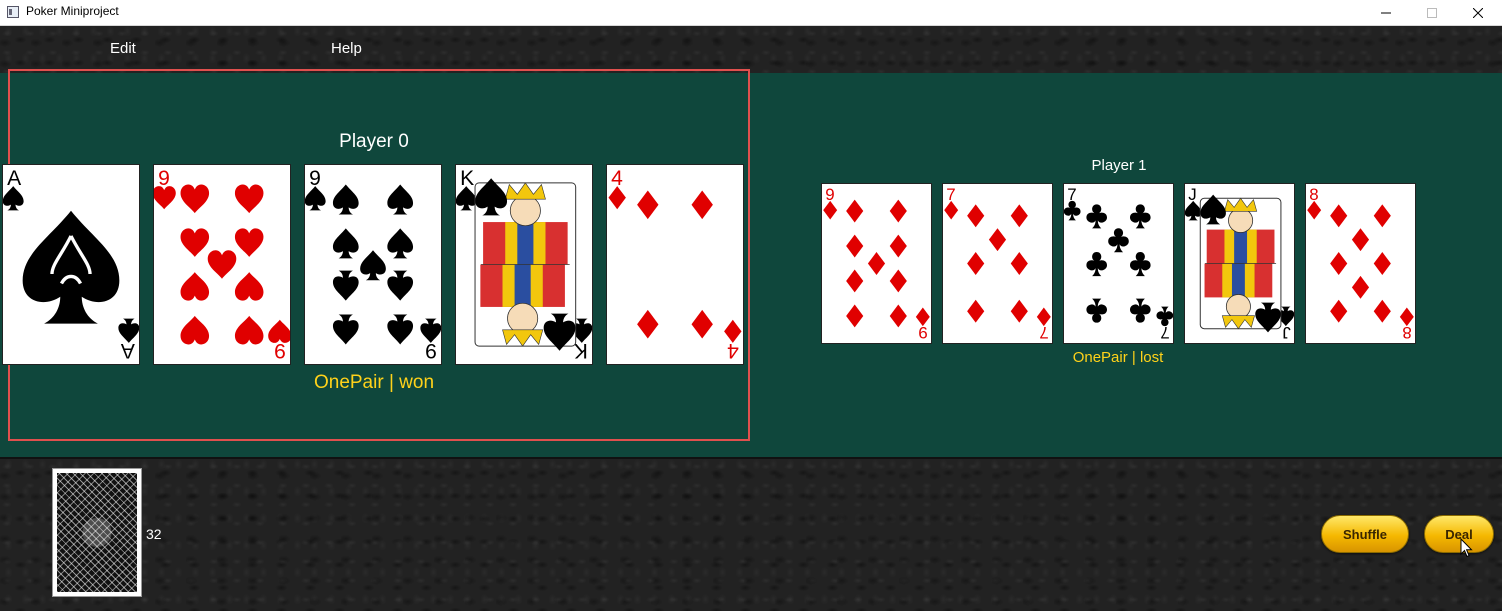 The image size is (1502, 611). Describe the element at coordinates (1459, 534) in the screenshot. I see `deal-button: Deal` at that location.